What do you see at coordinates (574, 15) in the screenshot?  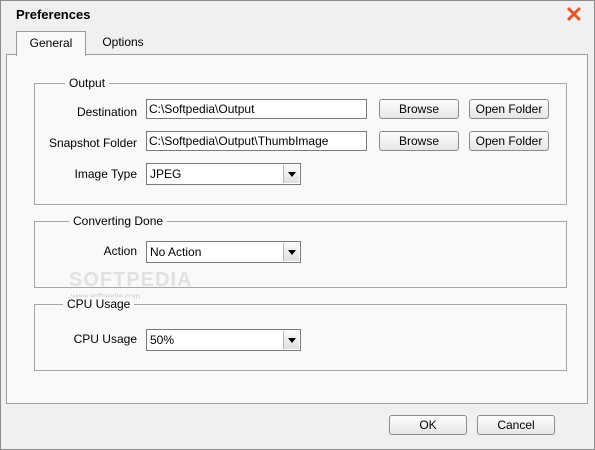 I see `close-icon: ✕` at bounding box center [574, 15].